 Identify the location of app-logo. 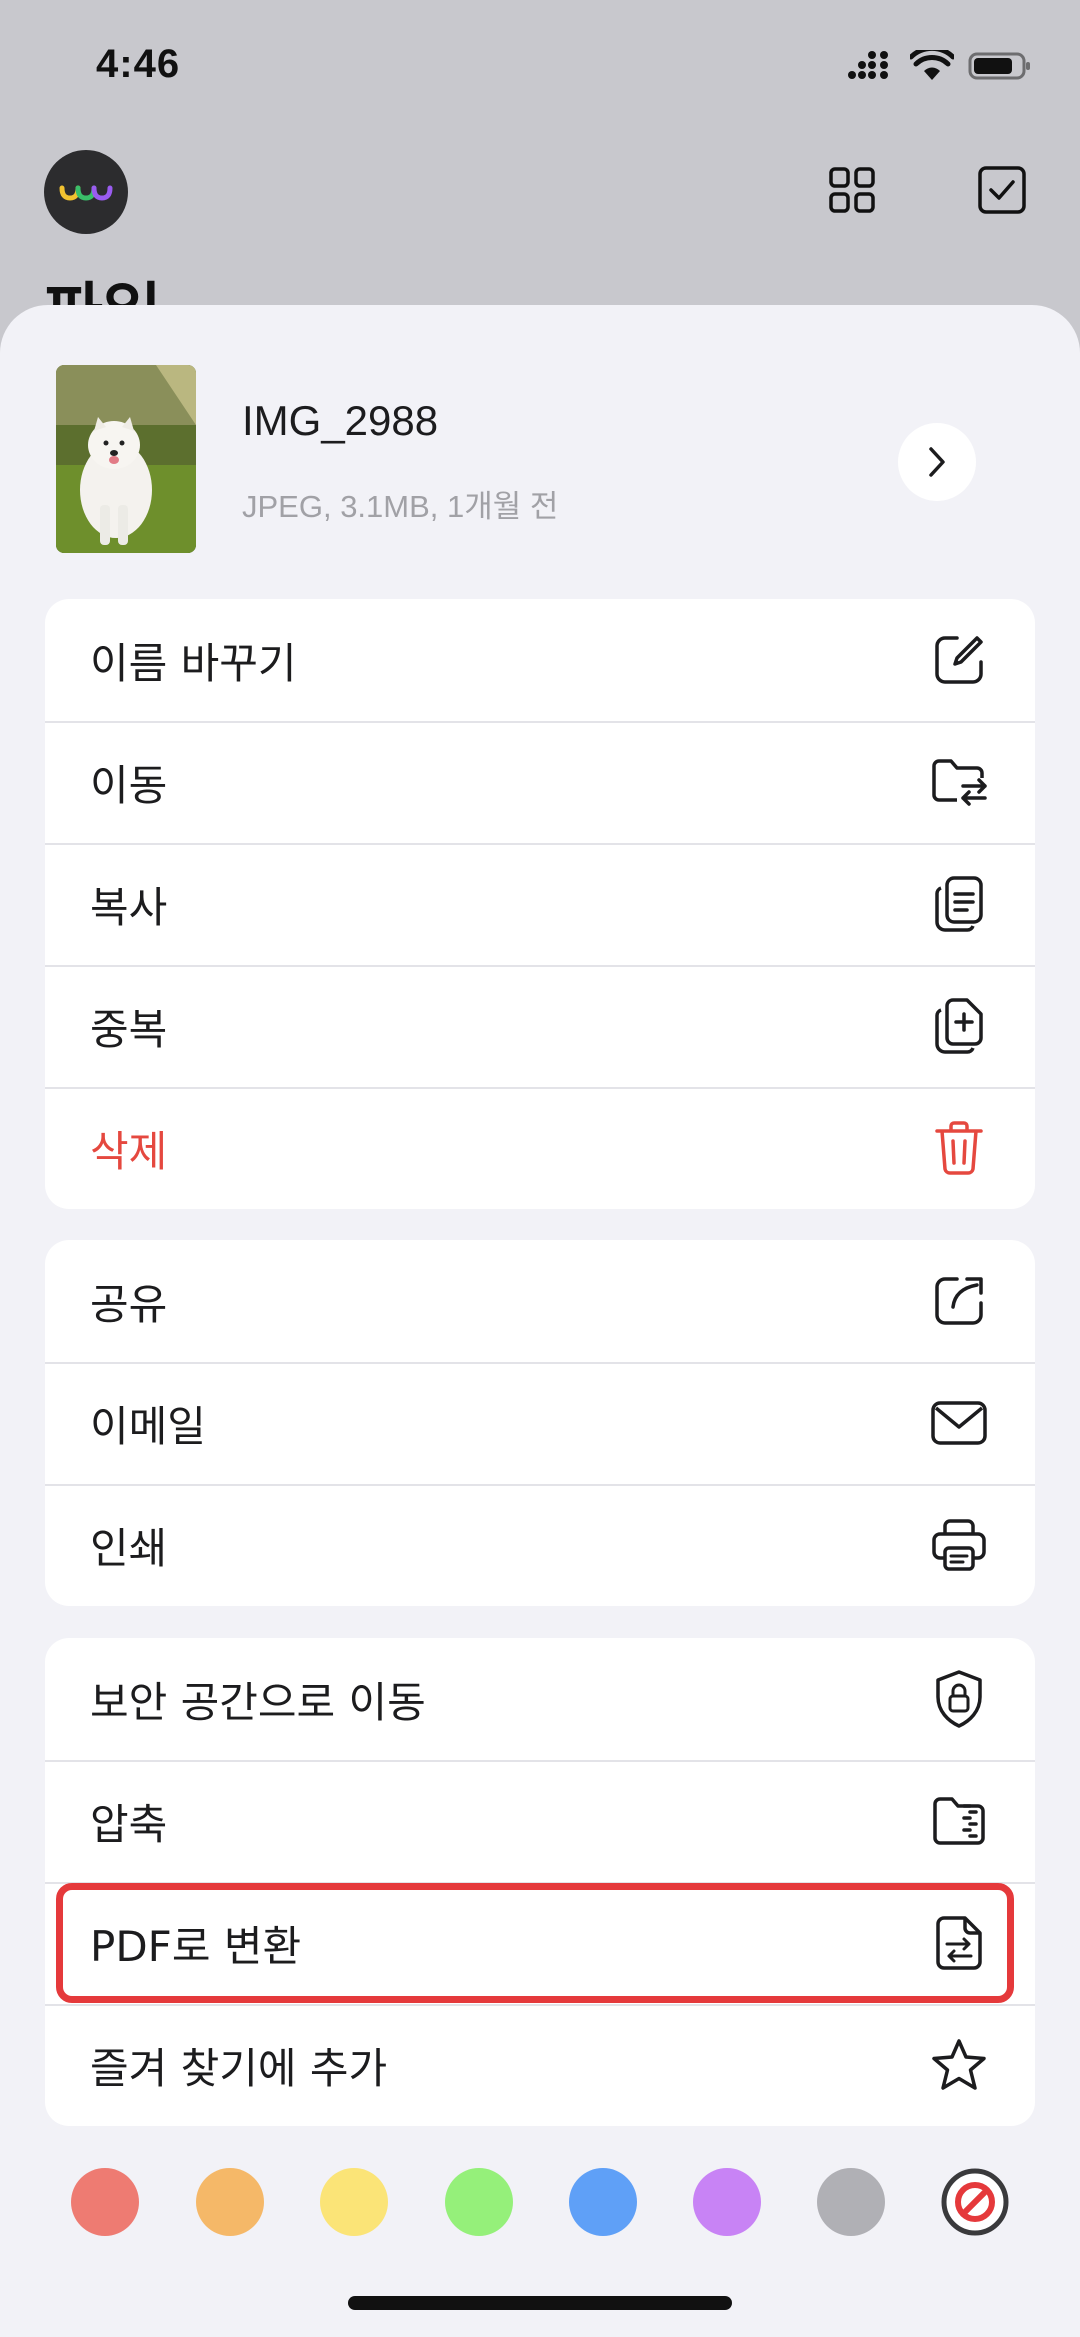
(86, 192).